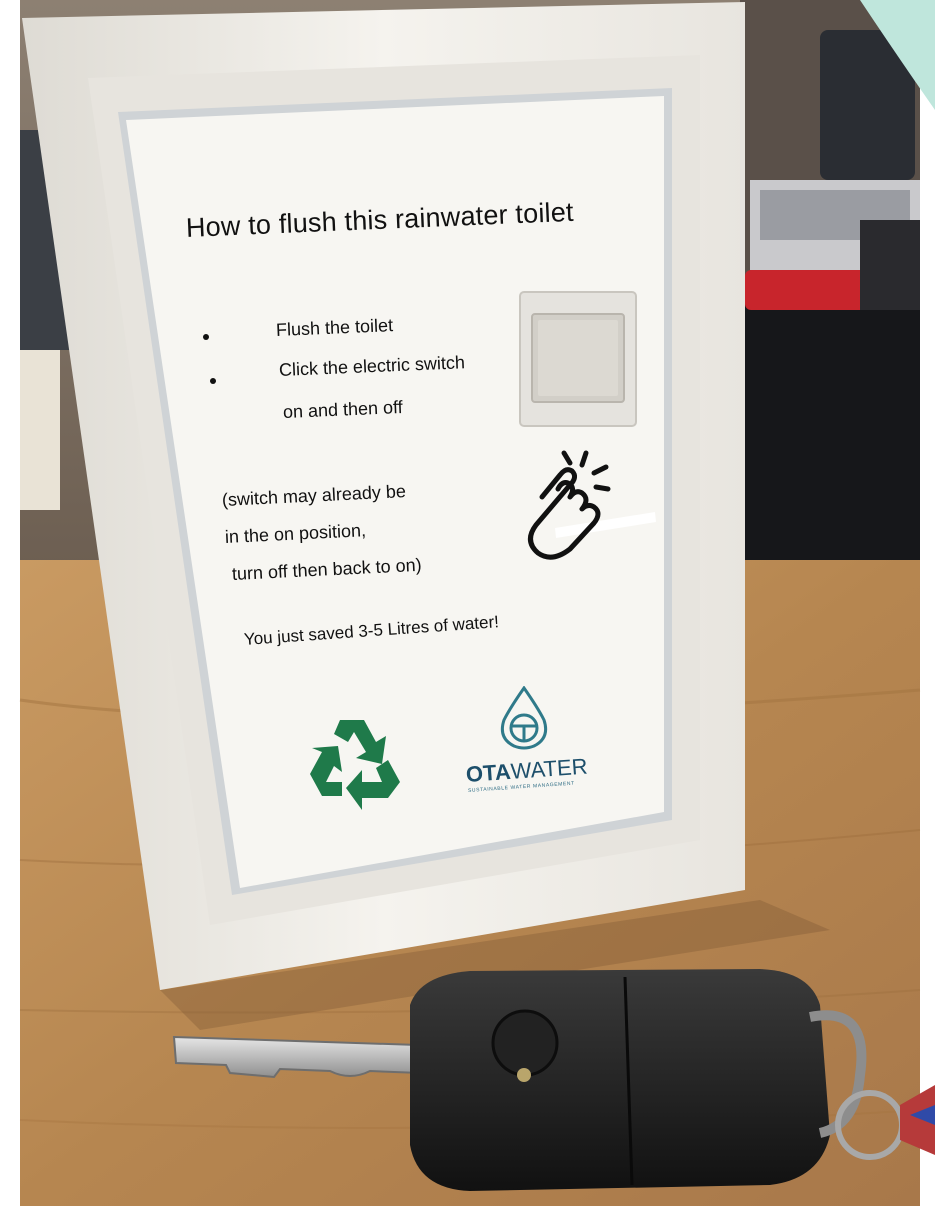 The width and height of the screenshot is (935, 1206). What do you see at coordinates (524, 718) in the screenshot?
I see `water-drop-logo-icon` at bounding box center [524, 718].